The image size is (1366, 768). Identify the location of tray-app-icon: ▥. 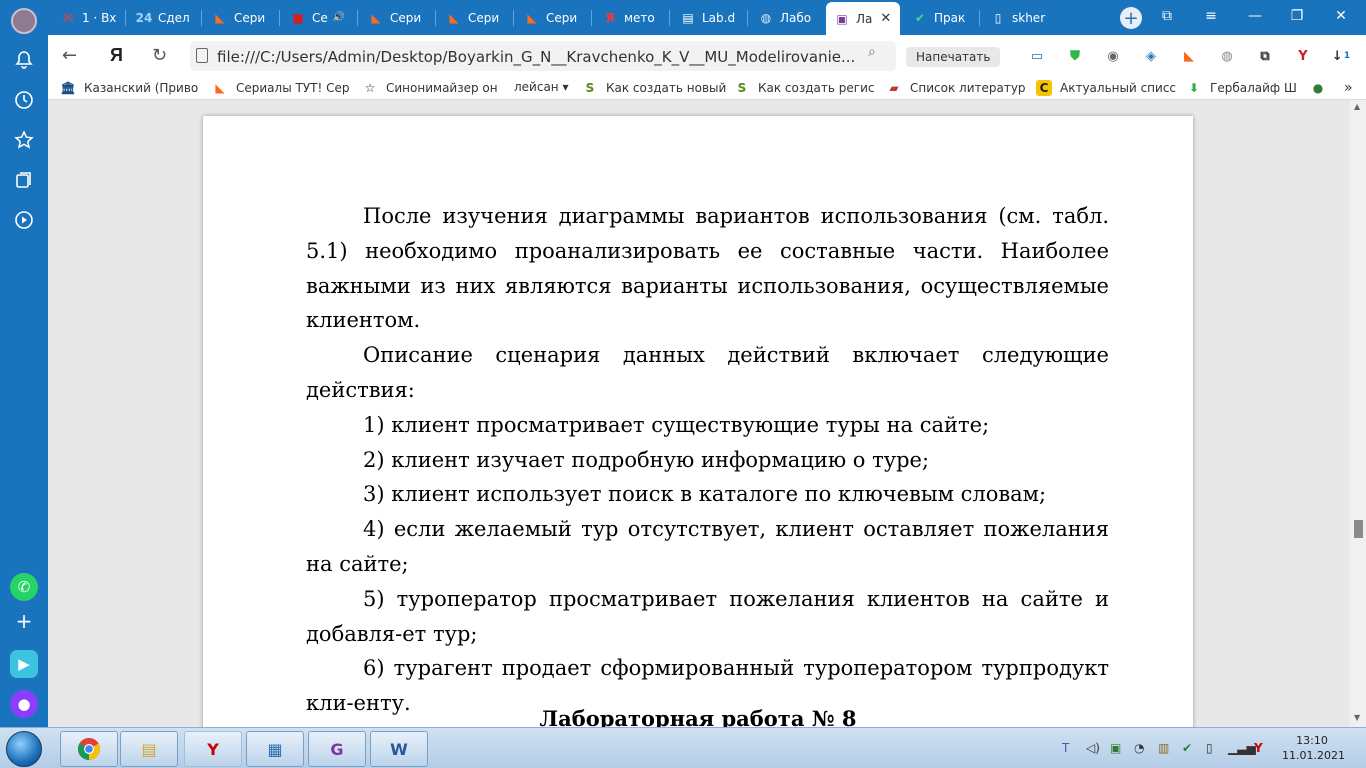
(1163, 748).